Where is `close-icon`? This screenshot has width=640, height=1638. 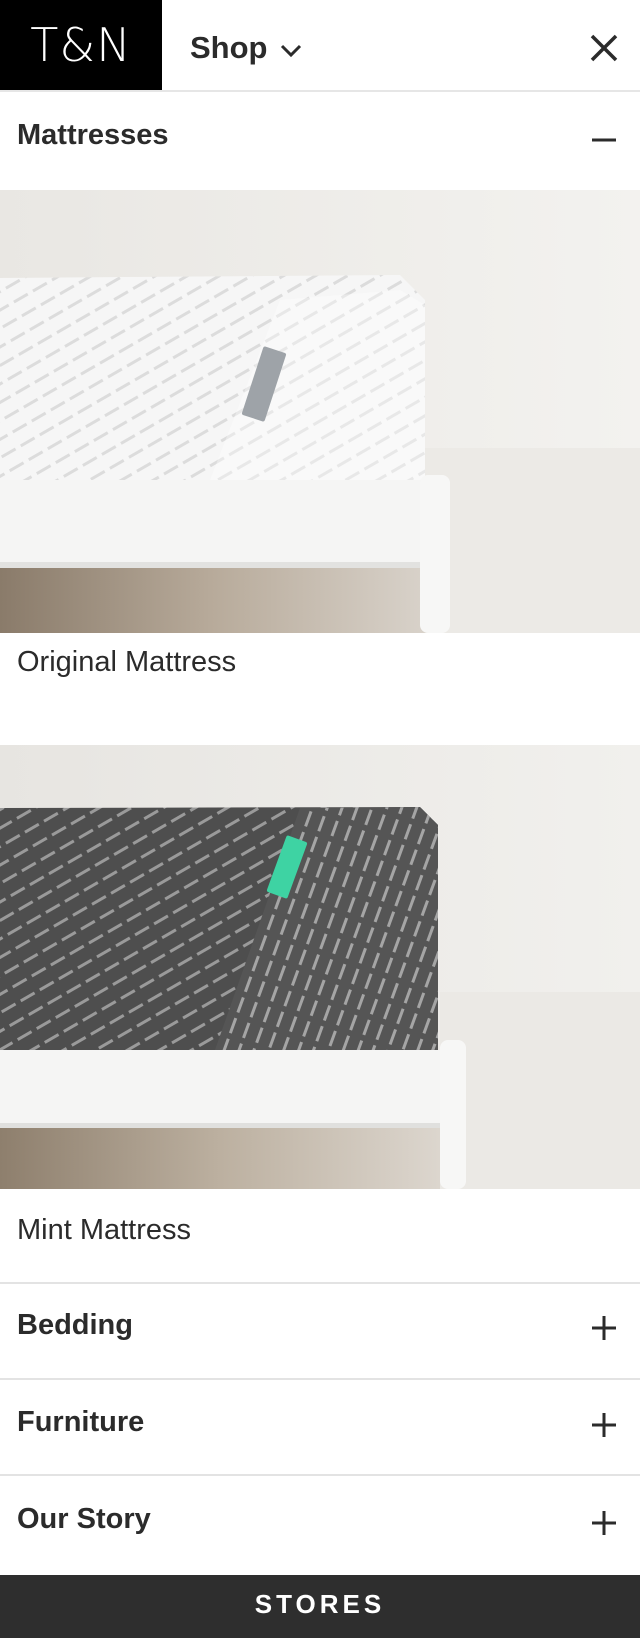 close-icon is located at coordinates (604, 48).